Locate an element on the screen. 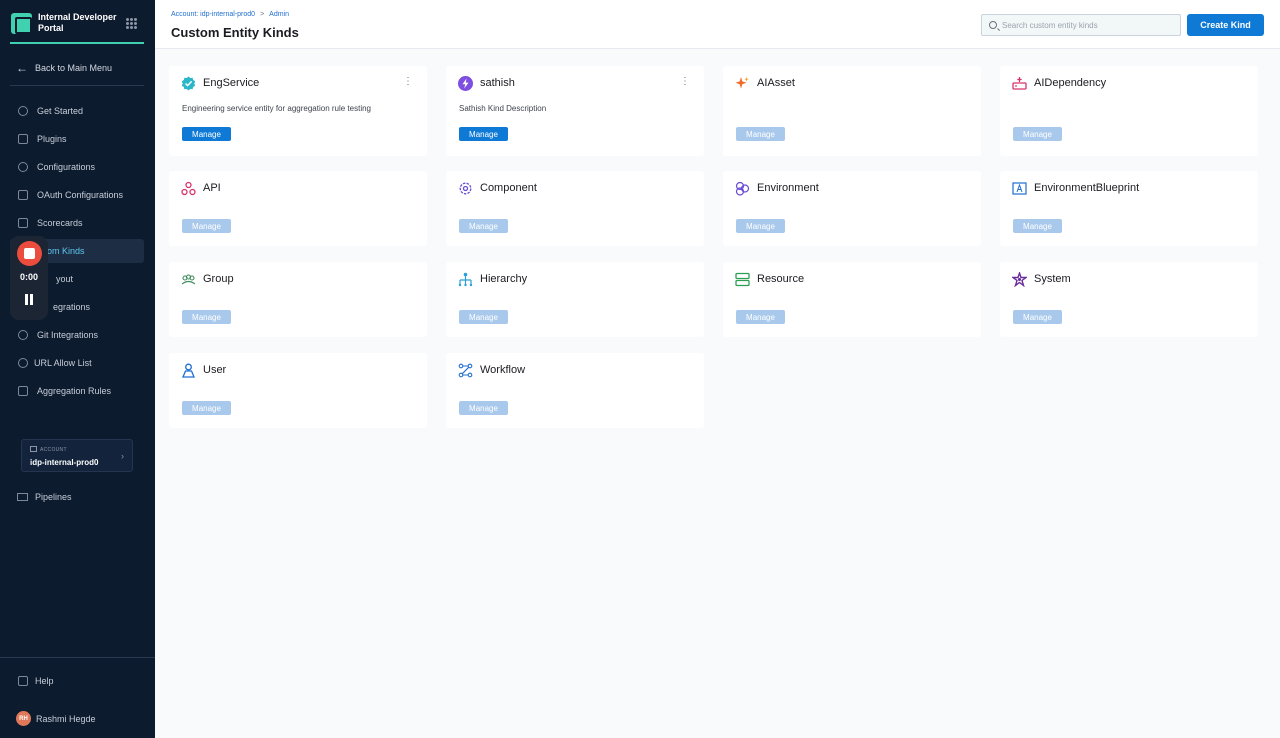 This screenshot has height=738, width=1280. sidebar-item-label: URL Allow List is located at coordinates (63, 363).